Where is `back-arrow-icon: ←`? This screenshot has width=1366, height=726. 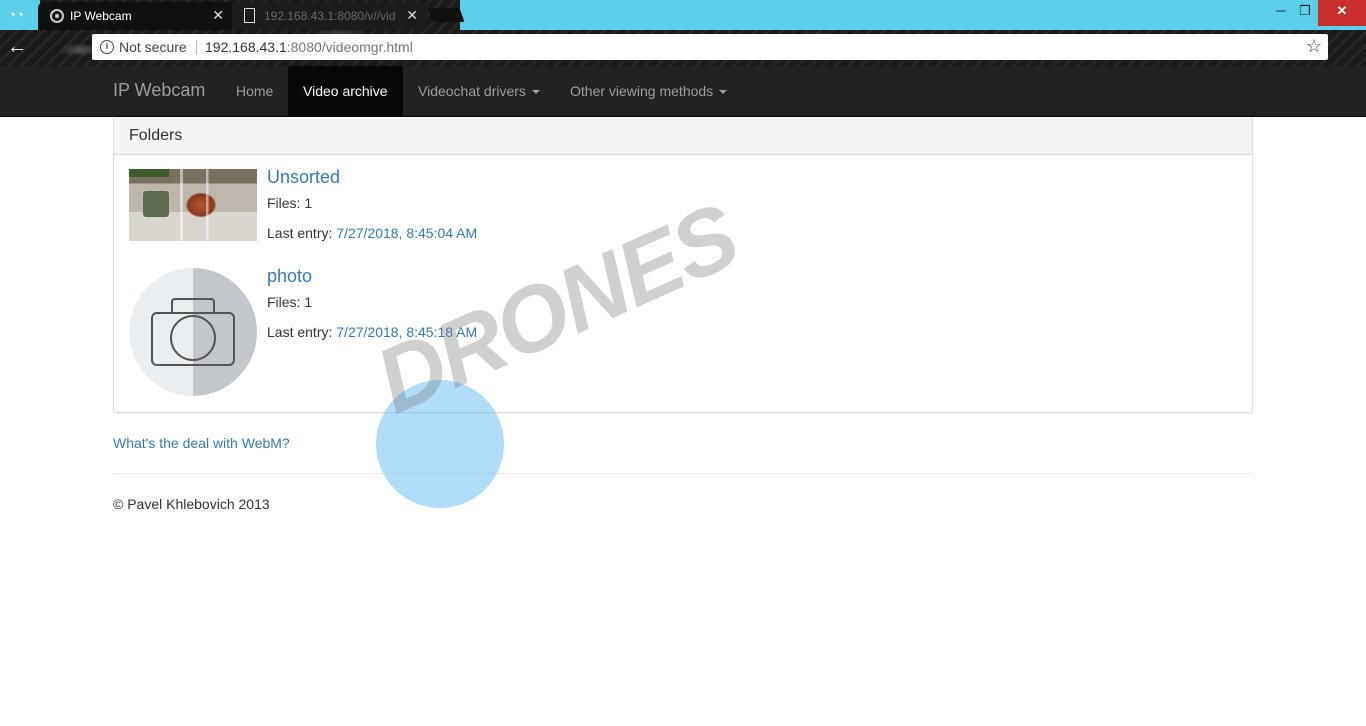
back-arrow-icon: ← is located at coordinates (17, 47).